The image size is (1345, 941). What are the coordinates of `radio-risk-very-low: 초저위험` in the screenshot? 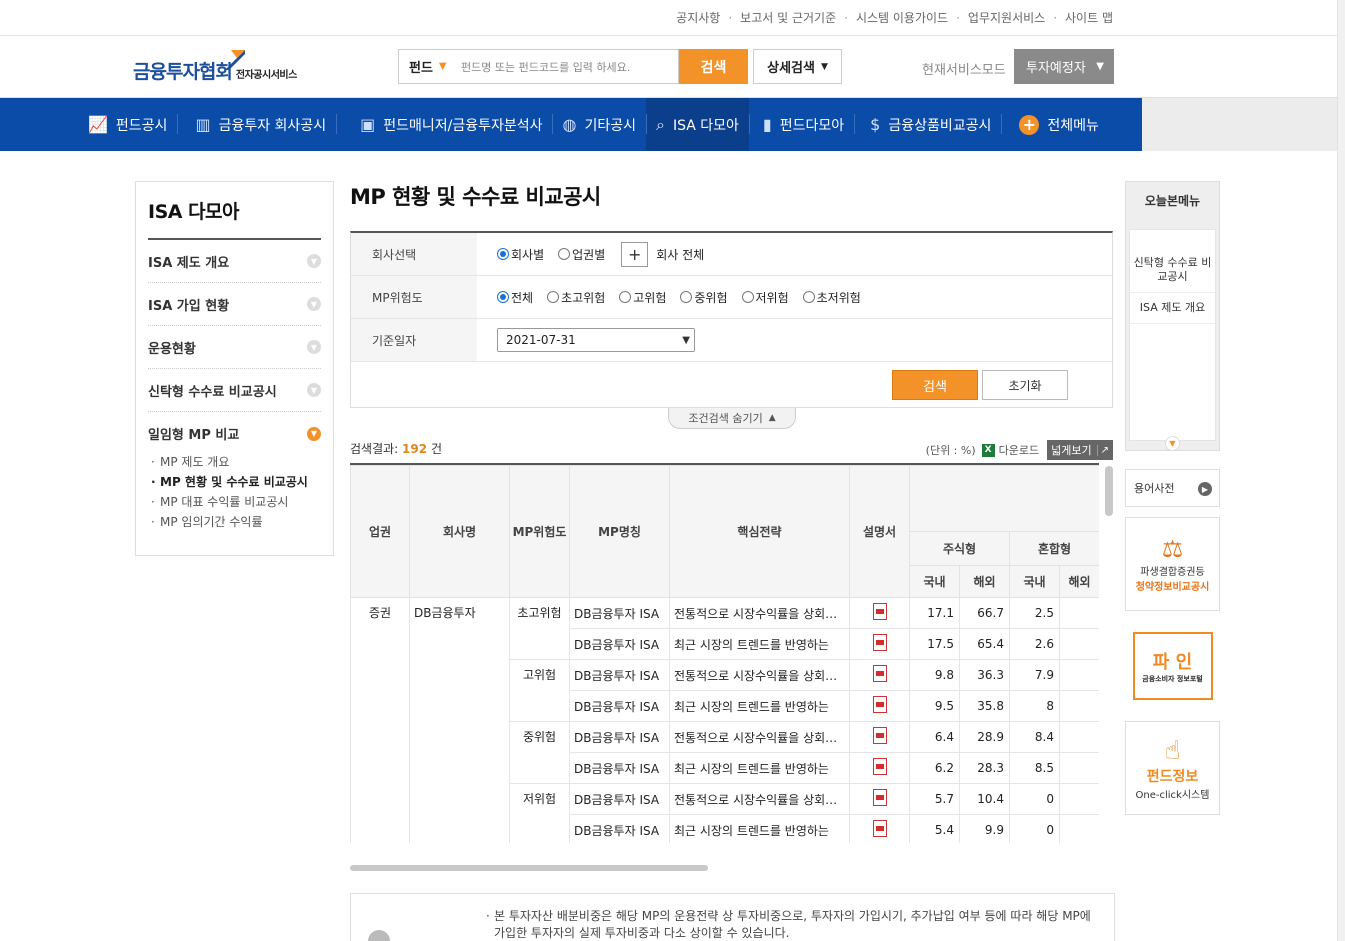 It's located at (831, 297).